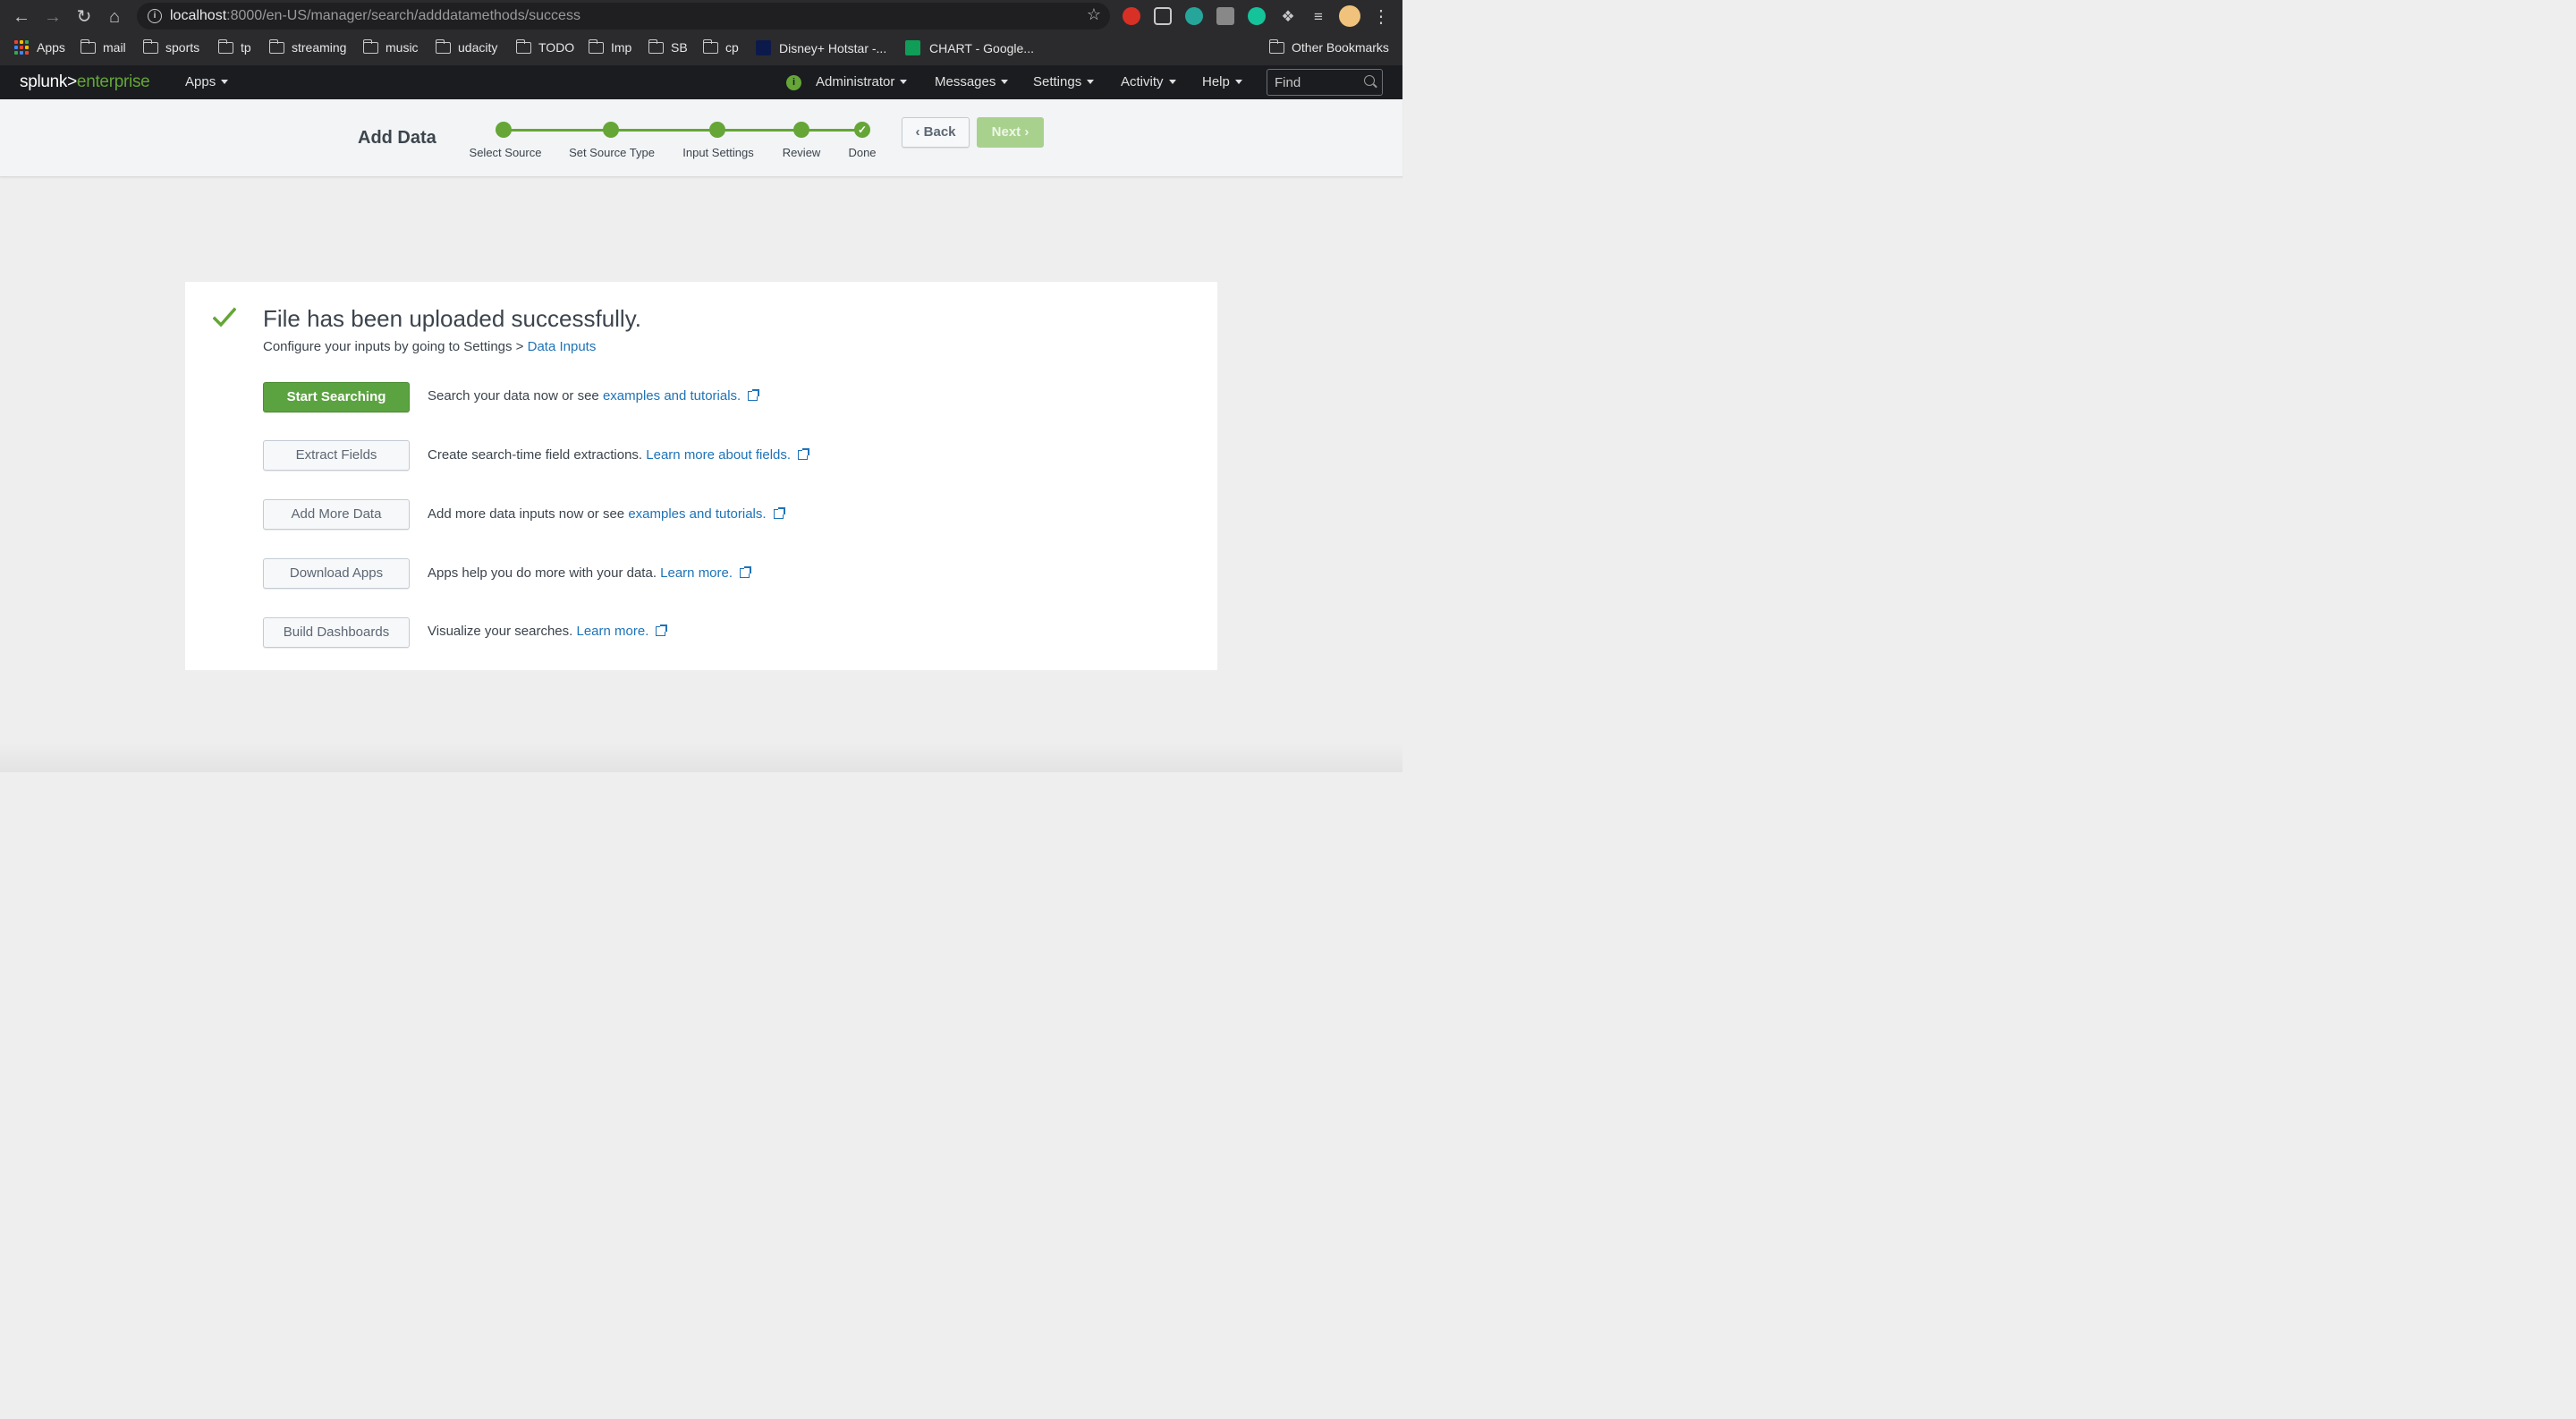 Image resolution: width=2576 pixels, height=1419 pixels. Describe the element at coordinates (397, 138) in the screenshot. I see `page-title: Add Data` at that location.